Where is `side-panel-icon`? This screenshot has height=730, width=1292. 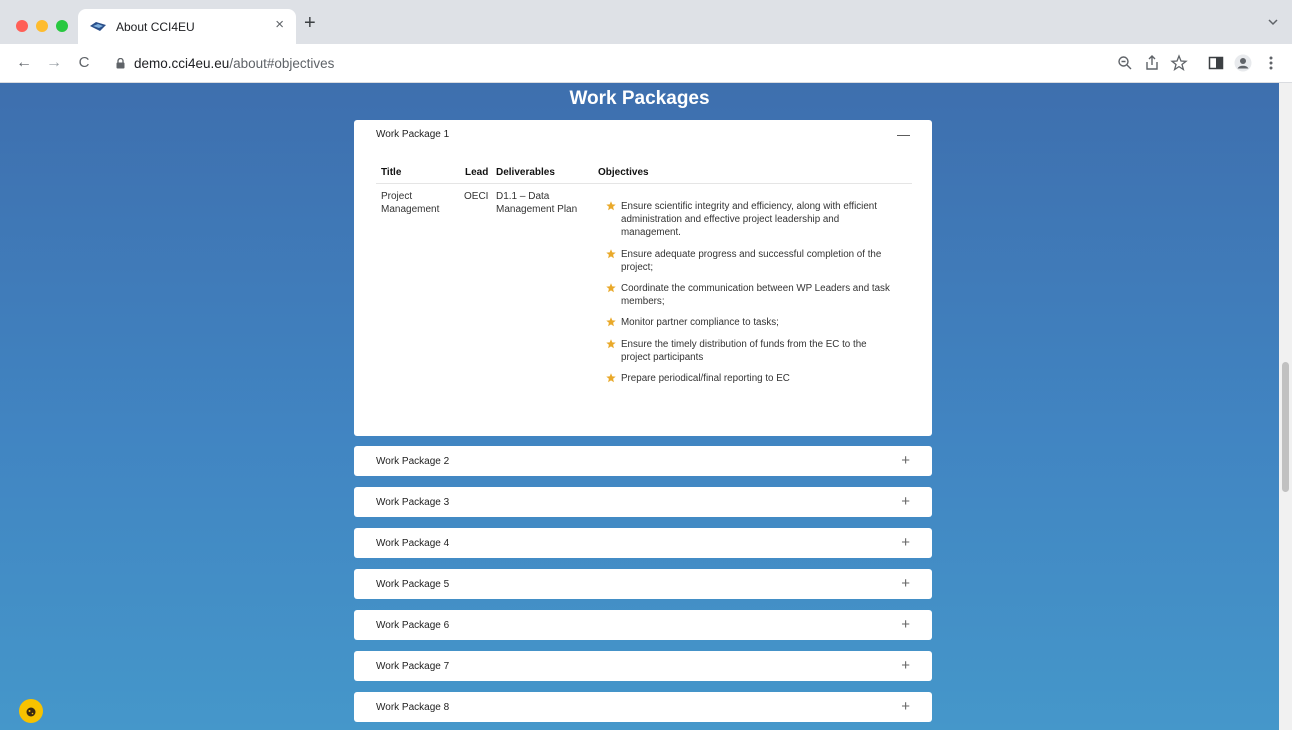 side-panel-icon is located at coordinates (1216, 63).